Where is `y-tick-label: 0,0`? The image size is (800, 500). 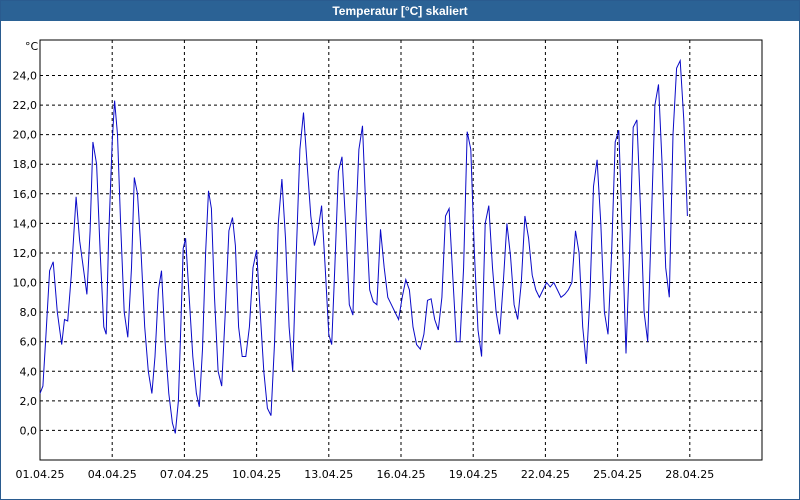
y-tick-label: 0,0 is located at coordinates (29, 430).